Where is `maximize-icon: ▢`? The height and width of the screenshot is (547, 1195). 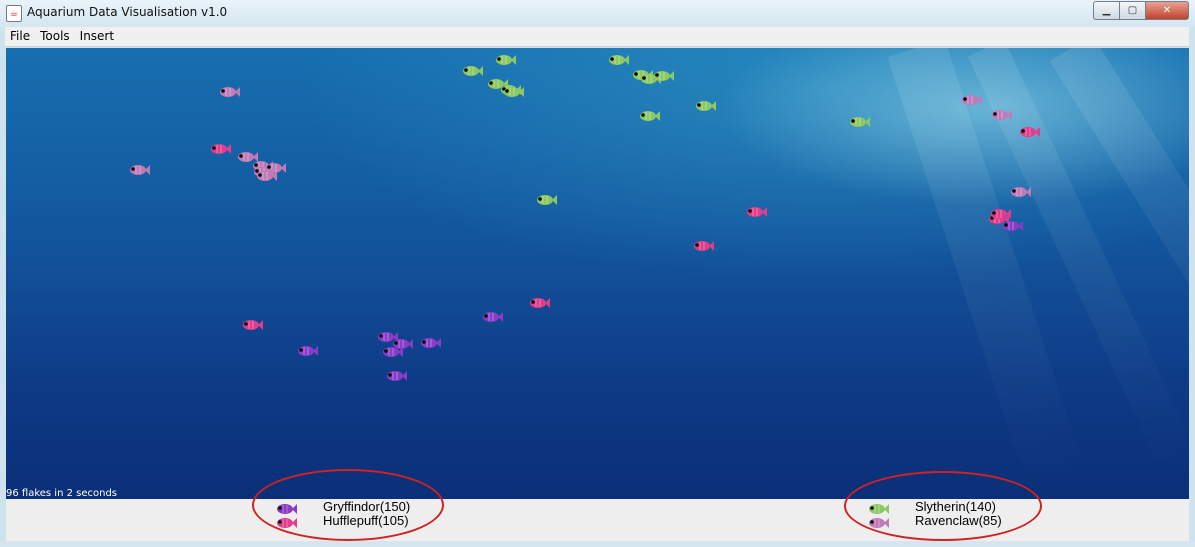
maximize-icon: ▢ is located at coordinates (1132, 10).